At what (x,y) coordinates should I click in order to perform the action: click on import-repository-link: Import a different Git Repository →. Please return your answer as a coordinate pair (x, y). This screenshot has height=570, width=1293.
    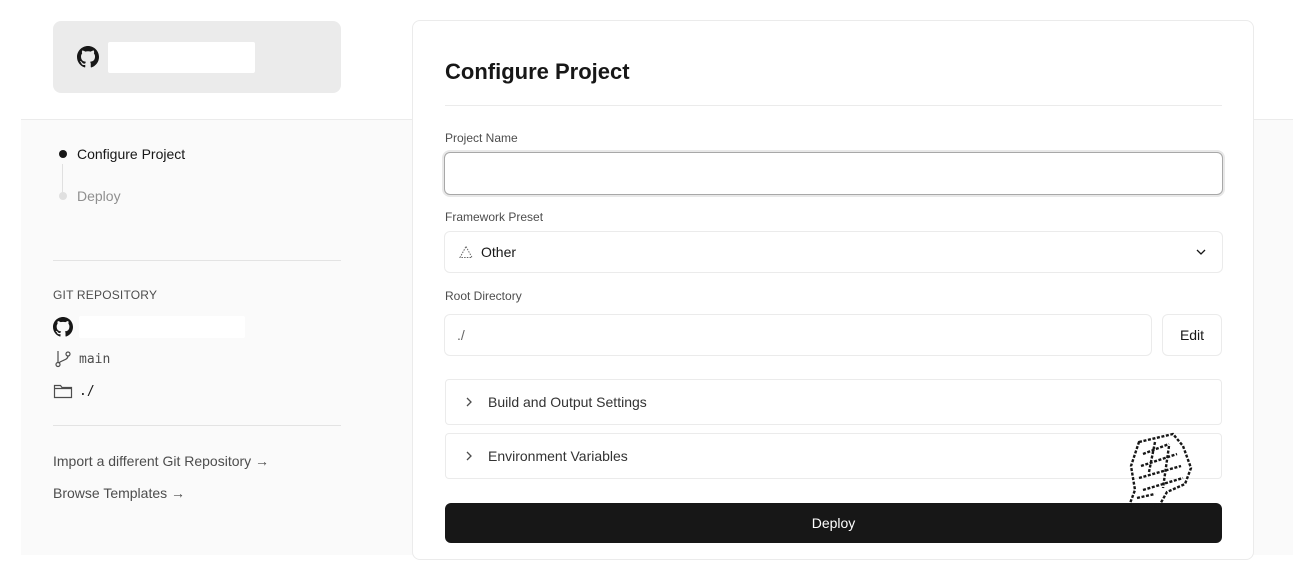
    Looking at the image, I should click on (161, 461).